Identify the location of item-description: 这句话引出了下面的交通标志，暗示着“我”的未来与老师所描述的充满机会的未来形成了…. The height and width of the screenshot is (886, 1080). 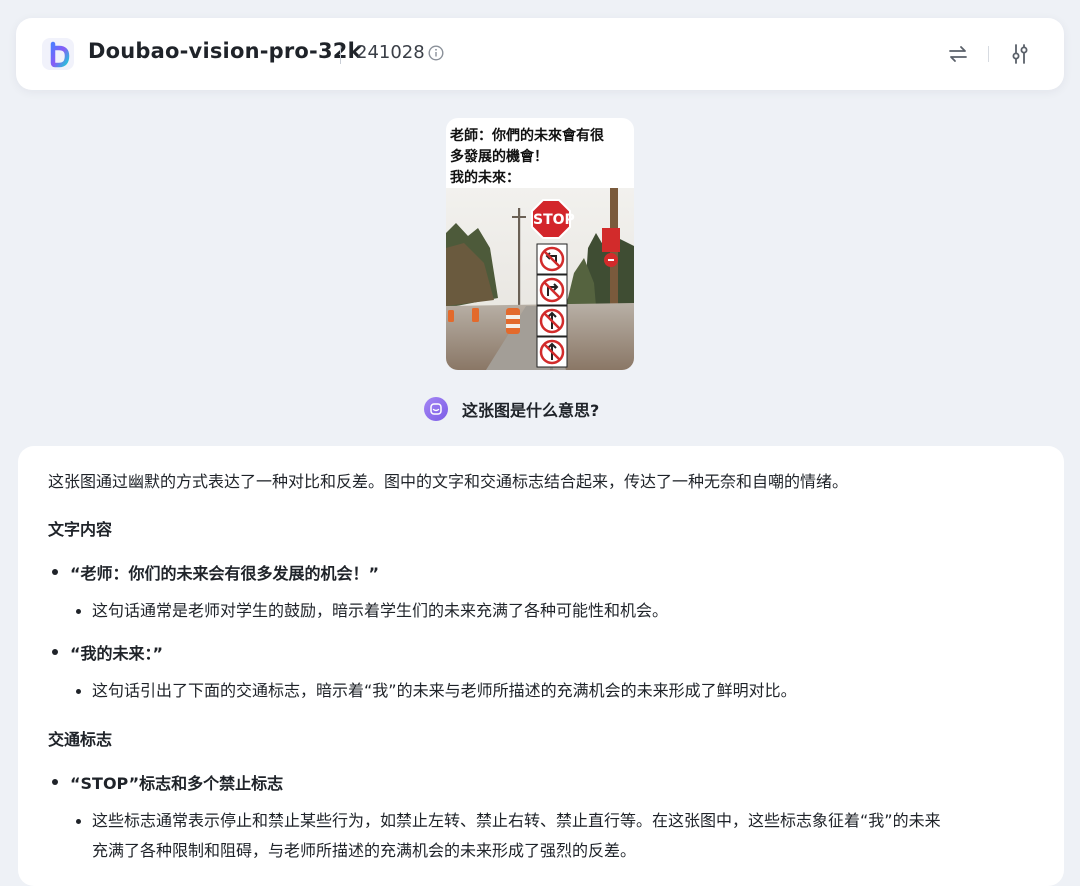
(444, 690).